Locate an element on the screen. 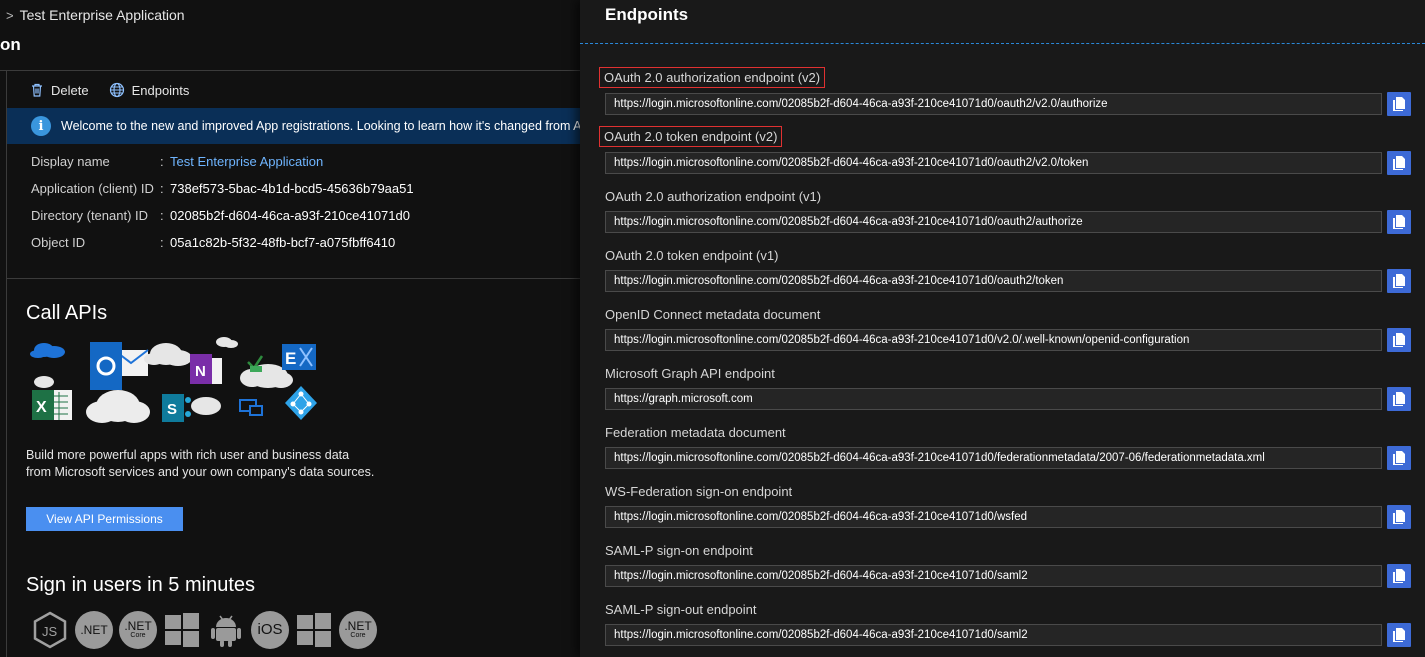 The height and width of the screenshot is (657, 1425). trash-icon is located at coordinates (37, 90).